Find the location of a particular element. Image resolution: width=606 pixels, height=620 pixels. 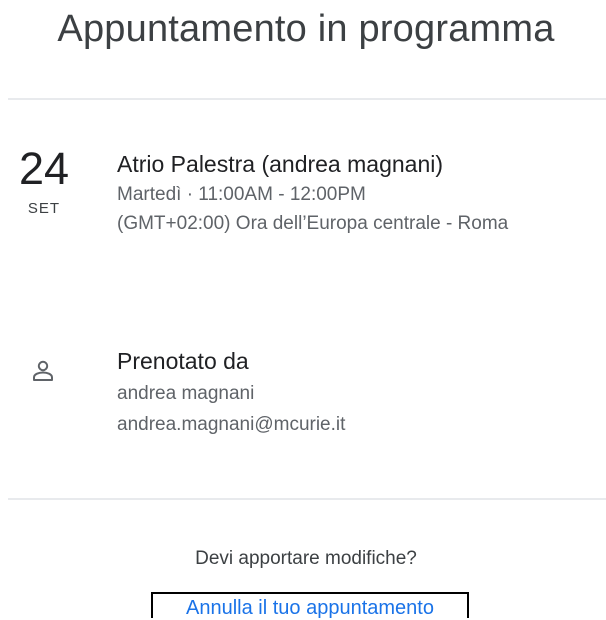

appointment-date: 24 SET is located at coordinates (44, 180).